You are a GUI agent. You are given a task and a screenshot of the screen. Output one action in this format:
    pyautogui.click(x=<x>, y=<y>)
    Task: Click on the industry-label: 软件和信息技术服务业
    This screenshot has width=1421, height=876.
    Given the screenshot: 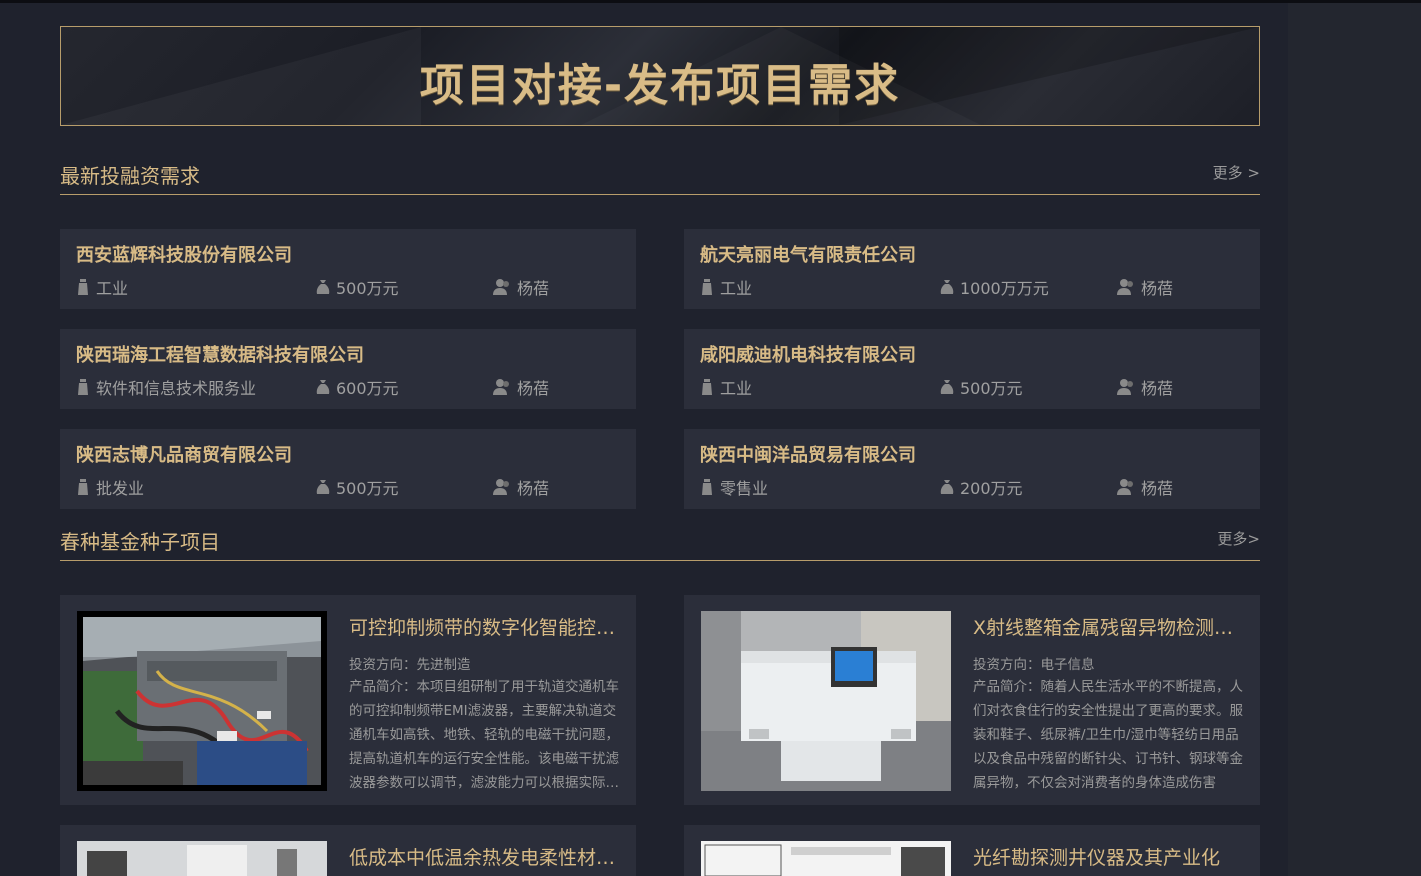 What is the action you would take?
    pyautogui.click(x=176, y=388)
    